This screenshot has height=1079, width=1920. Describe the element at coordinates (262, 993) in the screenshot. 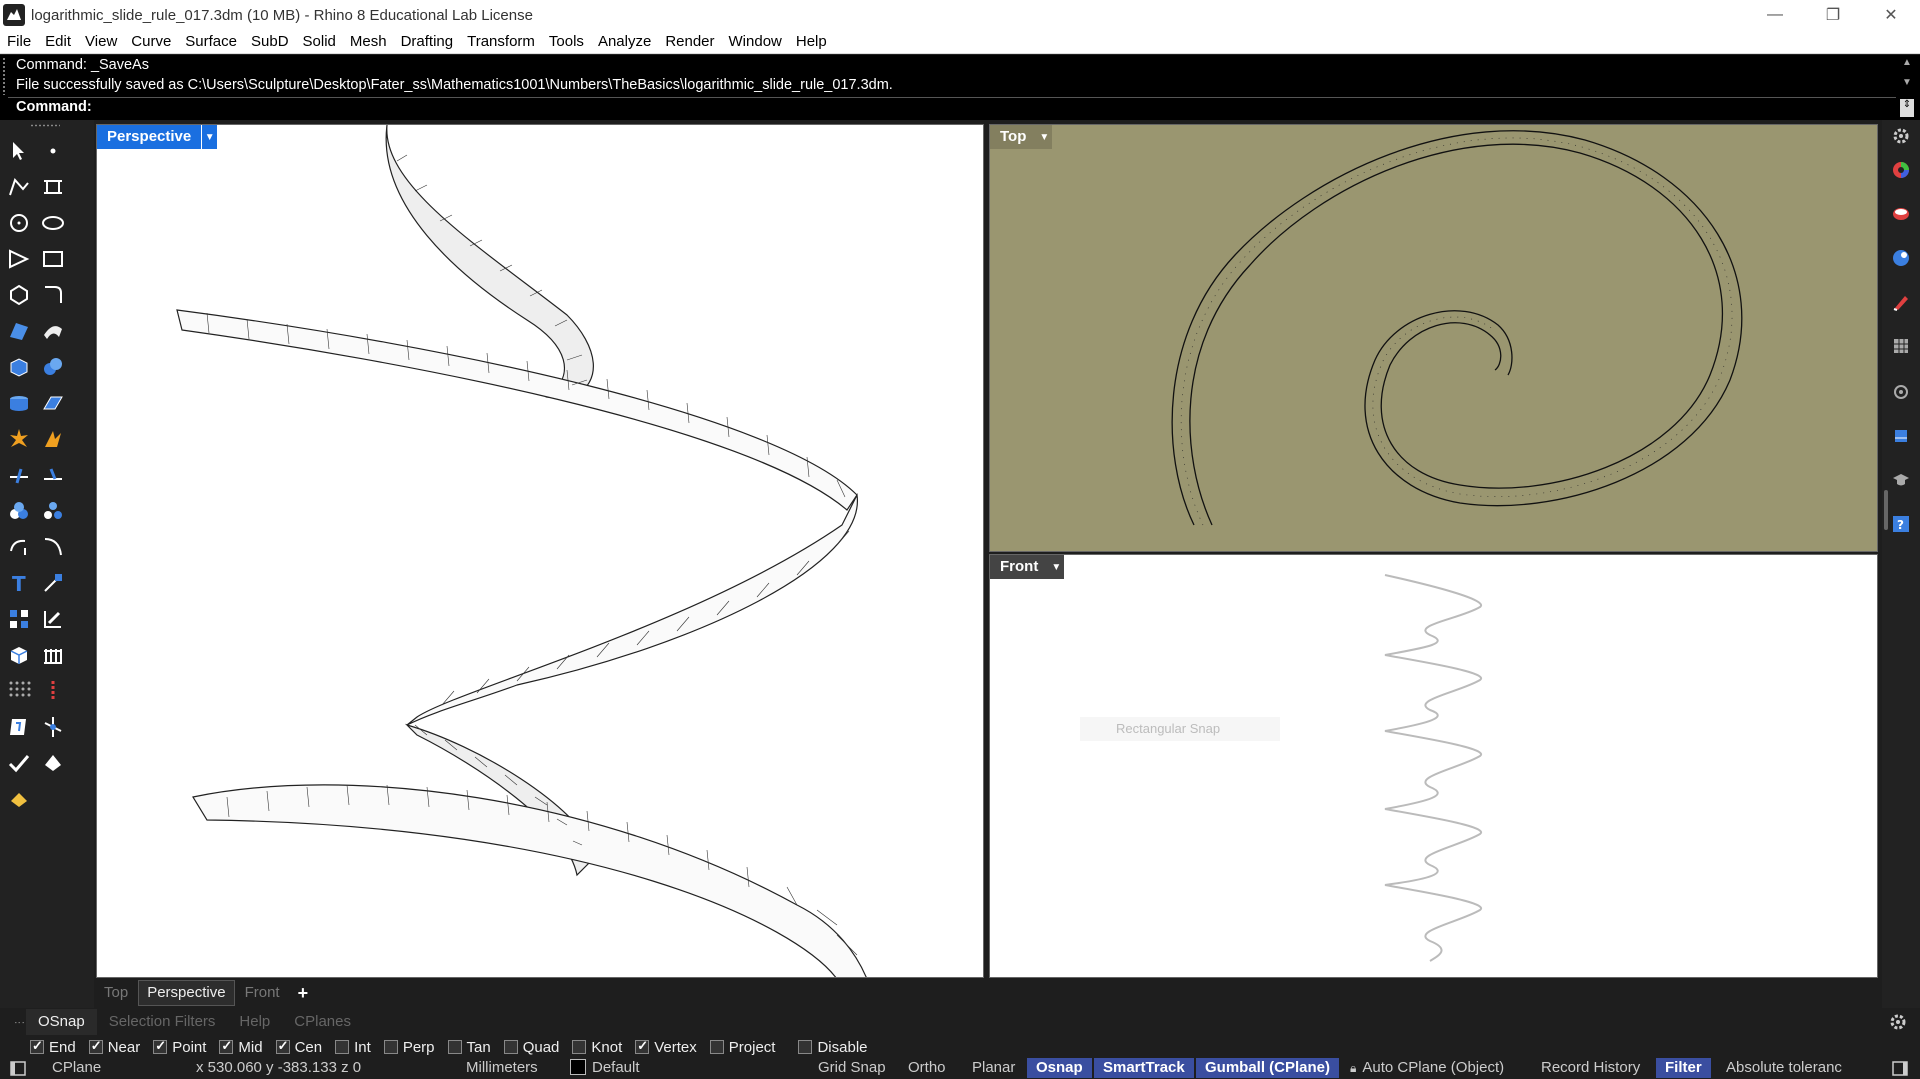

I see `viewport-tab-front: Front` at that location.